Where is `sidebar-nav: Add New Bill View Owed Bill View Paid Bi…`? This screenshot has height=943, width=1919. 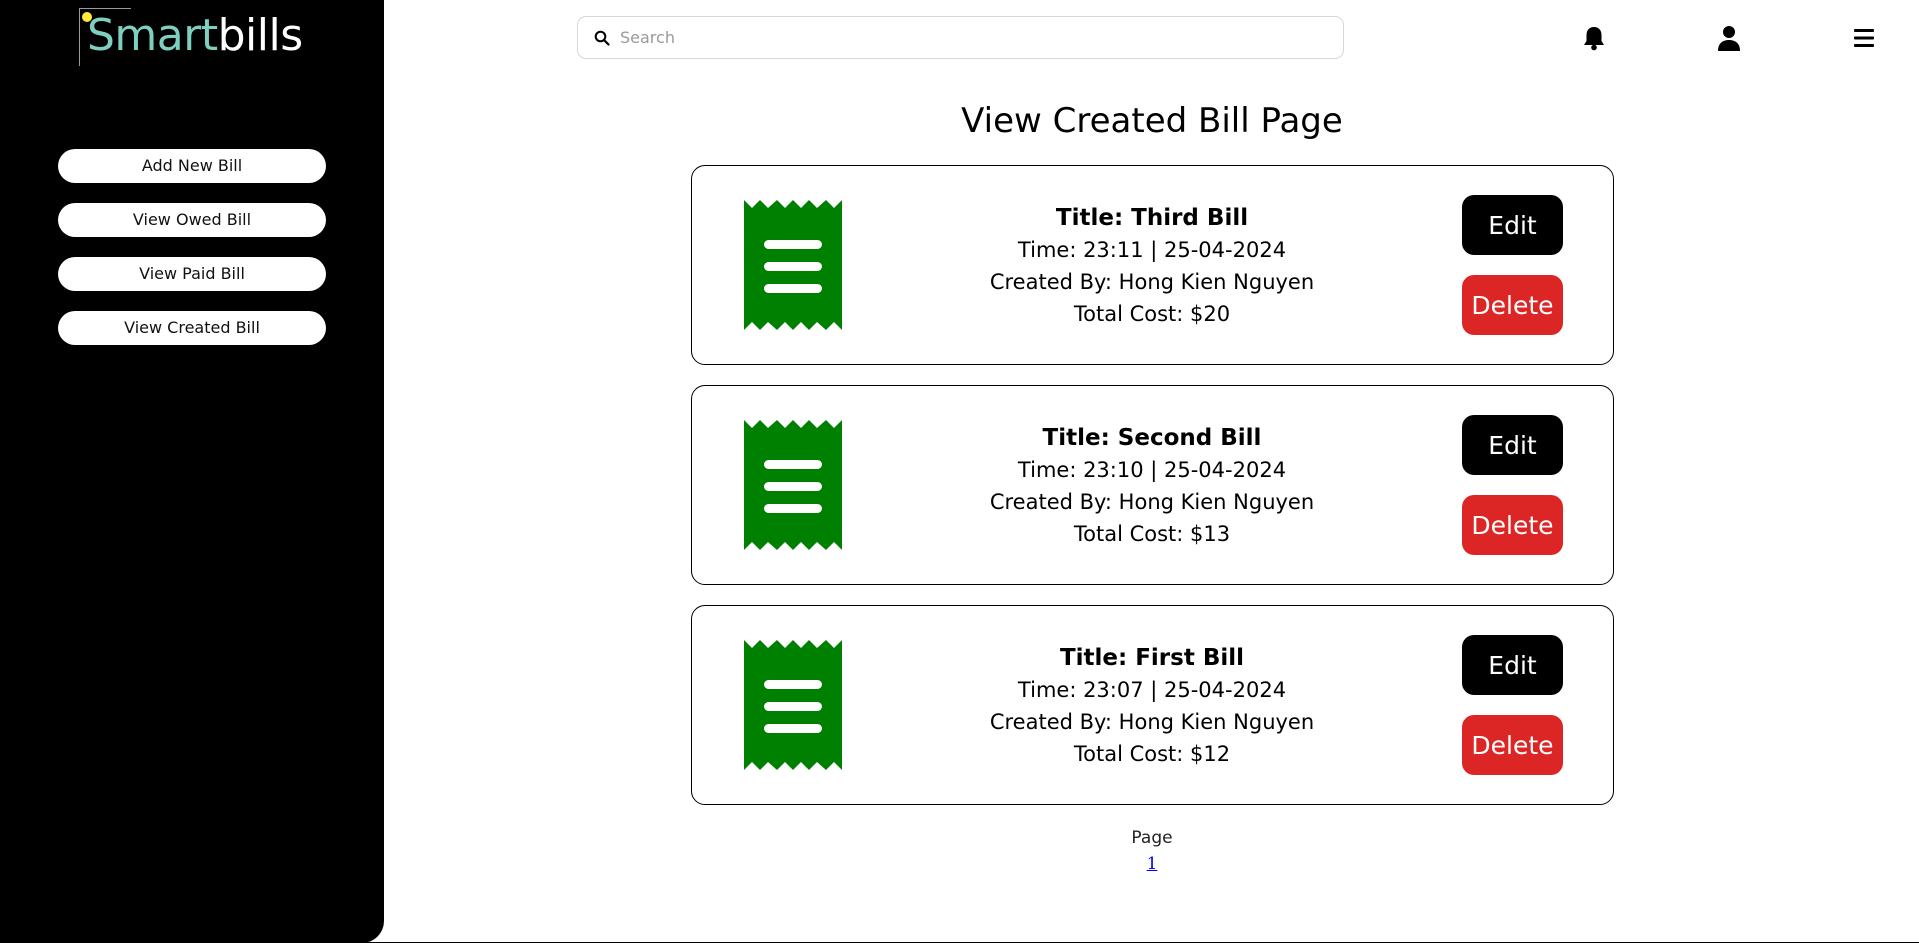
sidebar-nav: Add New Bill View Owed Bill View Paid Bi… is located at coordinates (192, 257).